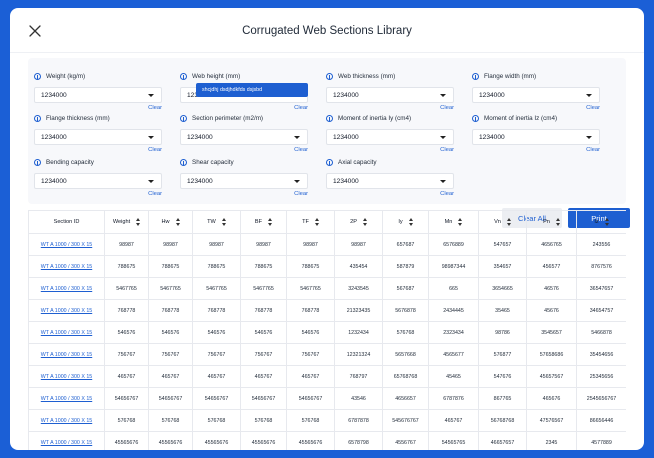 This screenshot has width=654, height=458. Describe the element at coordinates (310, 288) in the screenshot. I see `table-cell: 5467765` at that location.